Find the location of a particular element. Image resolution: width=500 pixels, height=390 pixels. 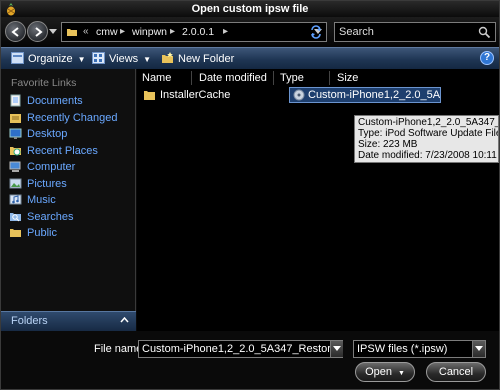

breadcrumb-version: 2.0.0.1 is located at coordinates (198, 32).